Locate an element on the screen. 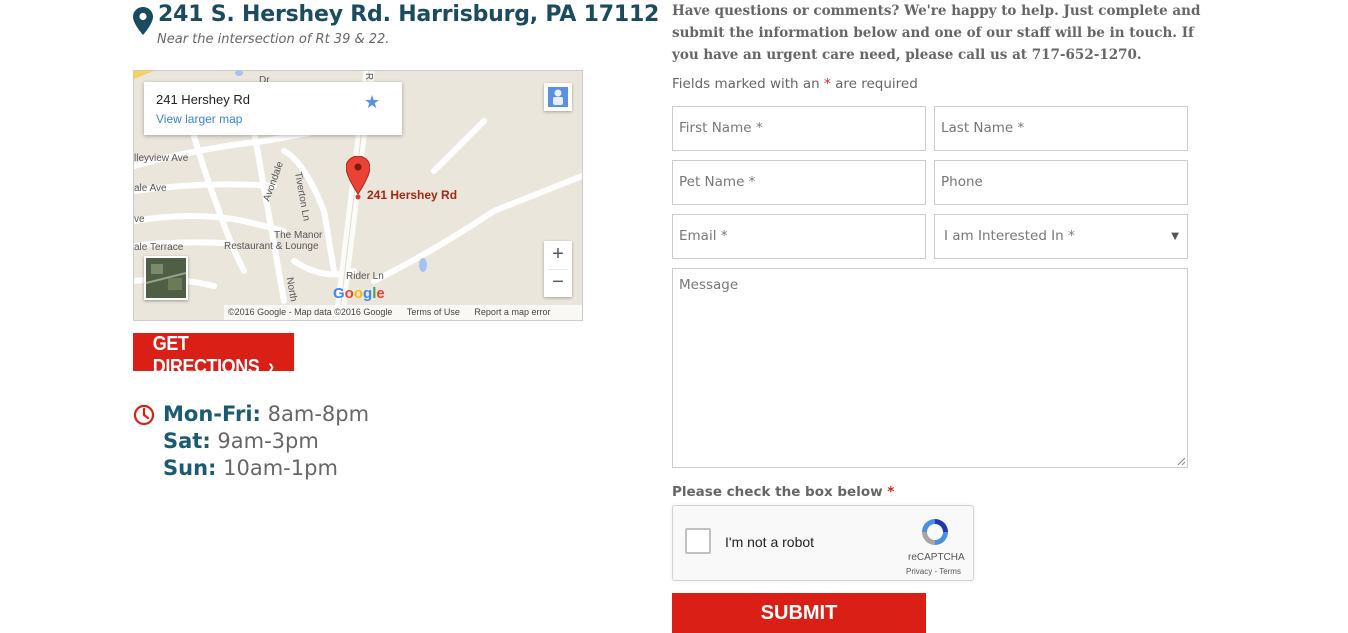  map-marker-label: 241 Hershey Rd is located at coordinates (412, 195).